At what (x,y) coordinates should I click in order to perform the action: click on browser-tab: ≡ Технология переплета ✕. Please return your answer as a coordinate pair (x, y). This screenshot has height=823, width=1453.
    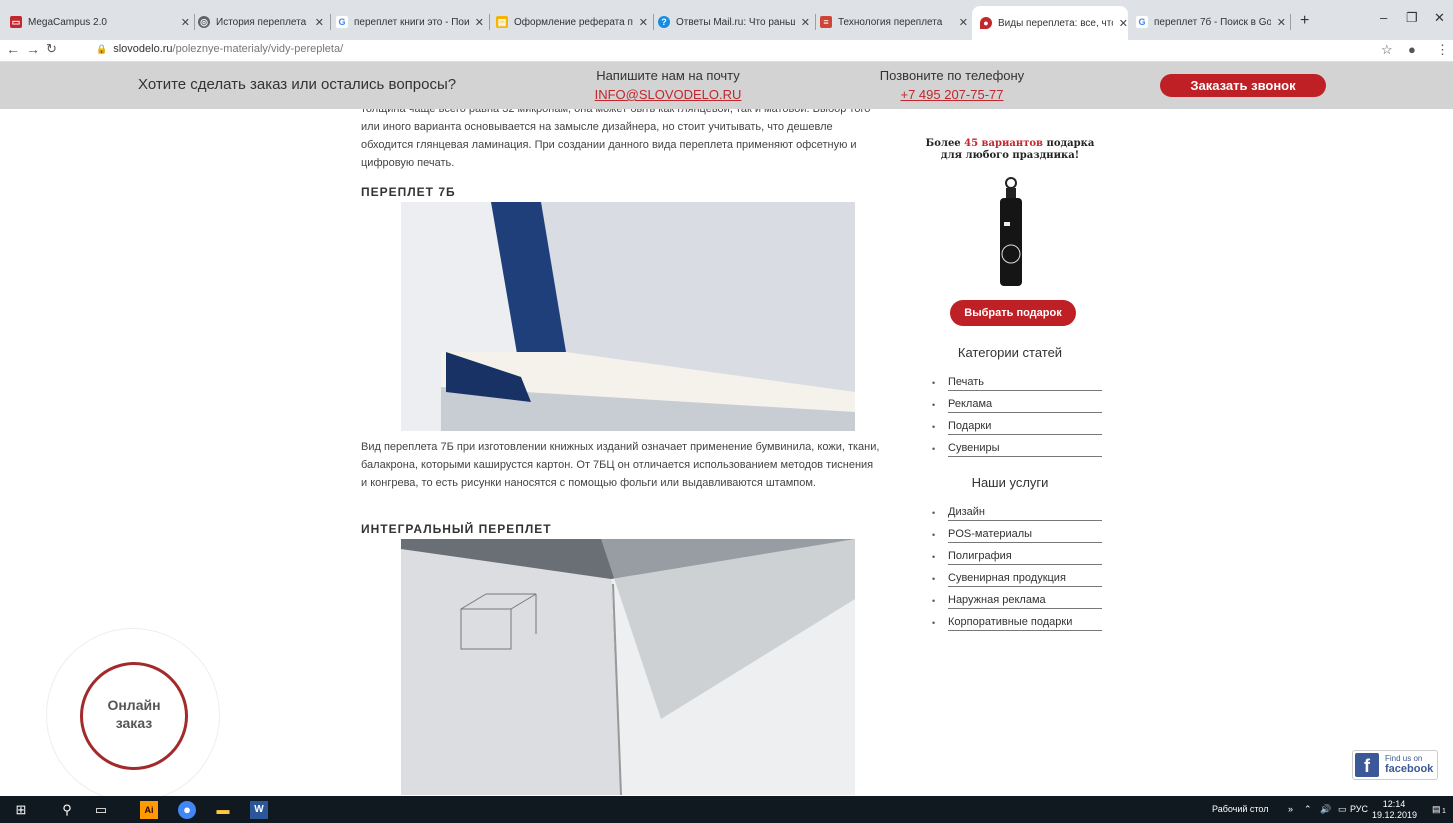
    Looking at the image, I should click on (894, 22).